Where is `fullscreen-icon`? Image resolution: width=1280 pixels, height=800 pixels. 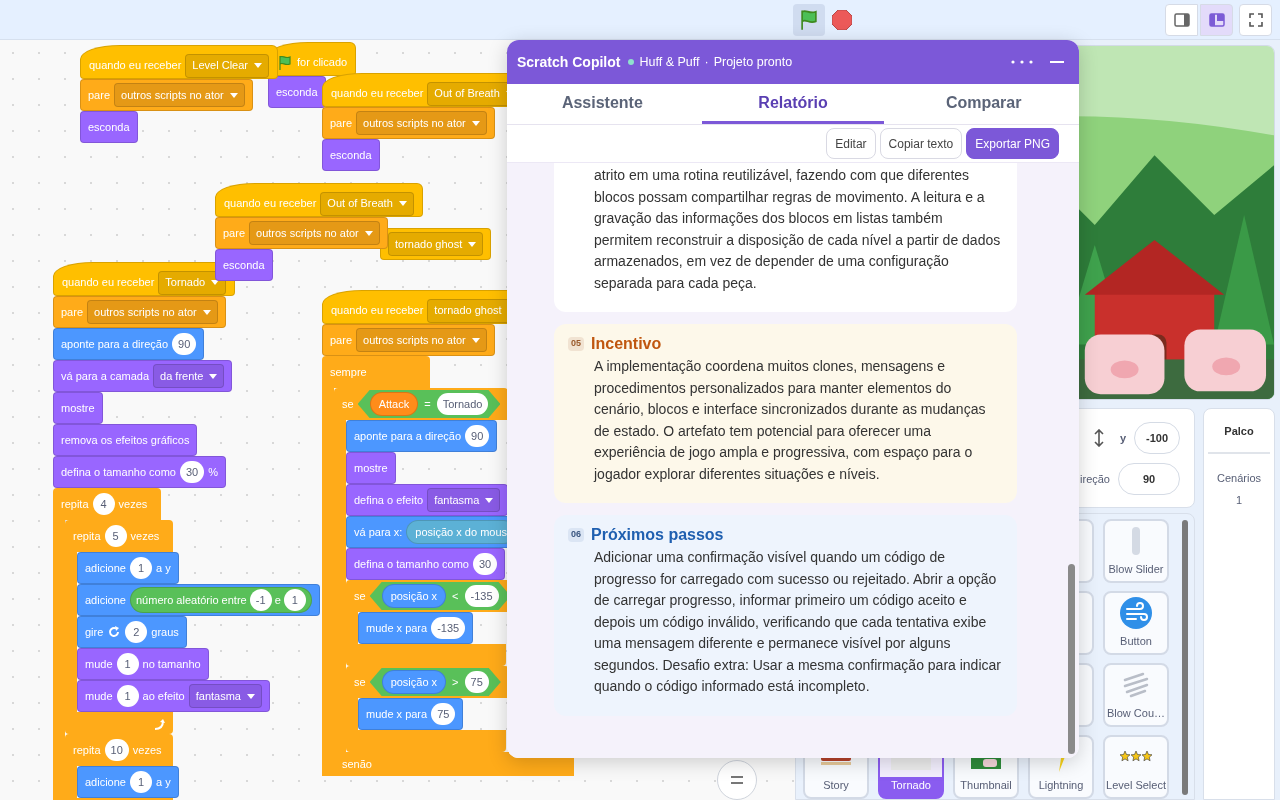 fullscreen-icon is located at coordinates (1255, 19).